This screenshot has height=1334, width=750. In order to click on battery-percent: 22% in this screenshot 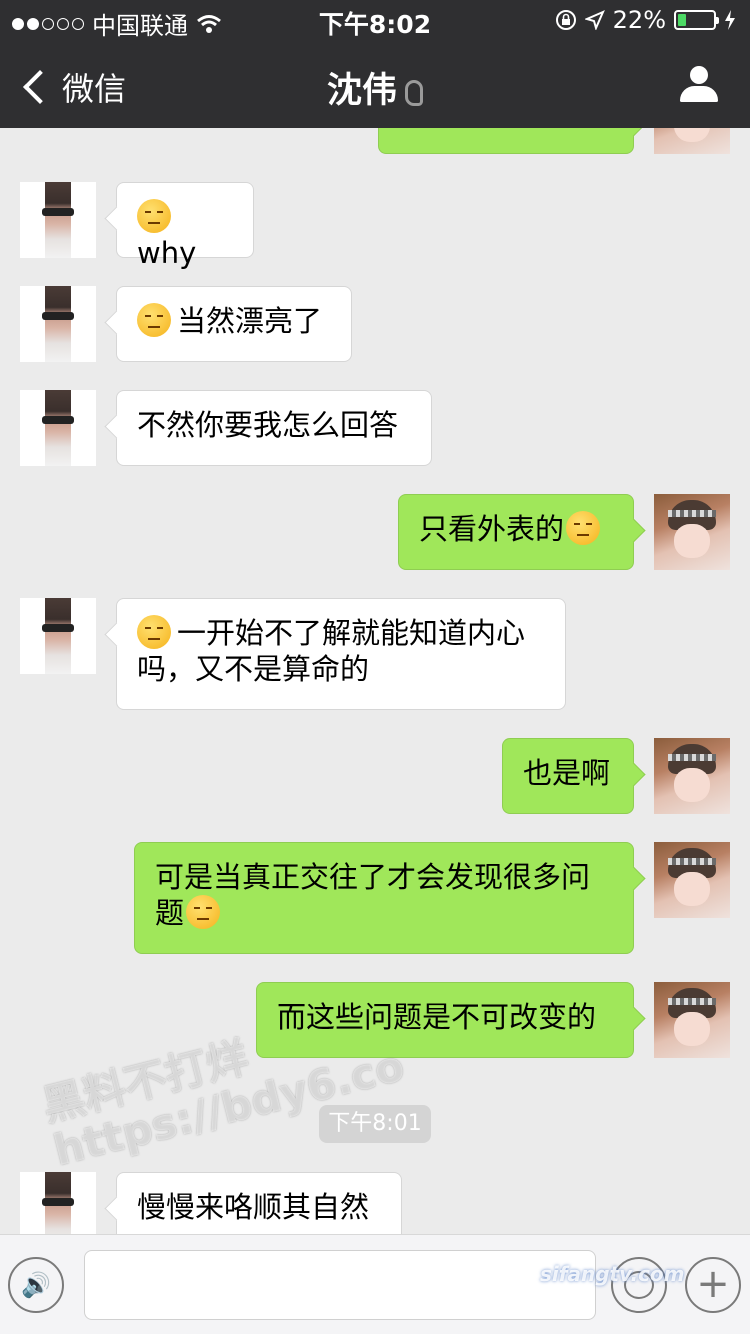, I will do `click(639, 20)`.